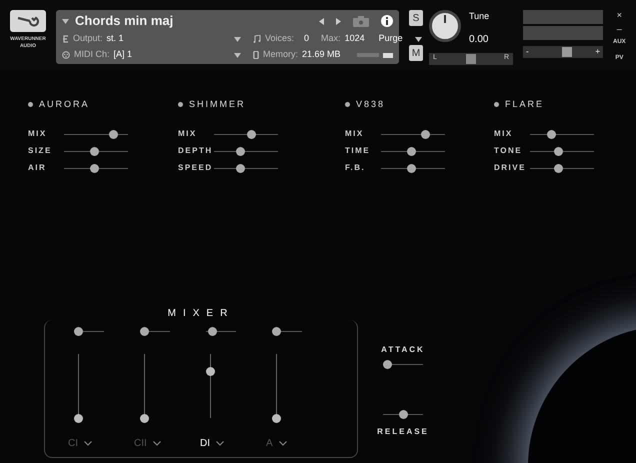 The image size is (636, 463). Describe the element at coordinates (510, 168) in the screenshot. I see `param-label: DRIVE` at that location.